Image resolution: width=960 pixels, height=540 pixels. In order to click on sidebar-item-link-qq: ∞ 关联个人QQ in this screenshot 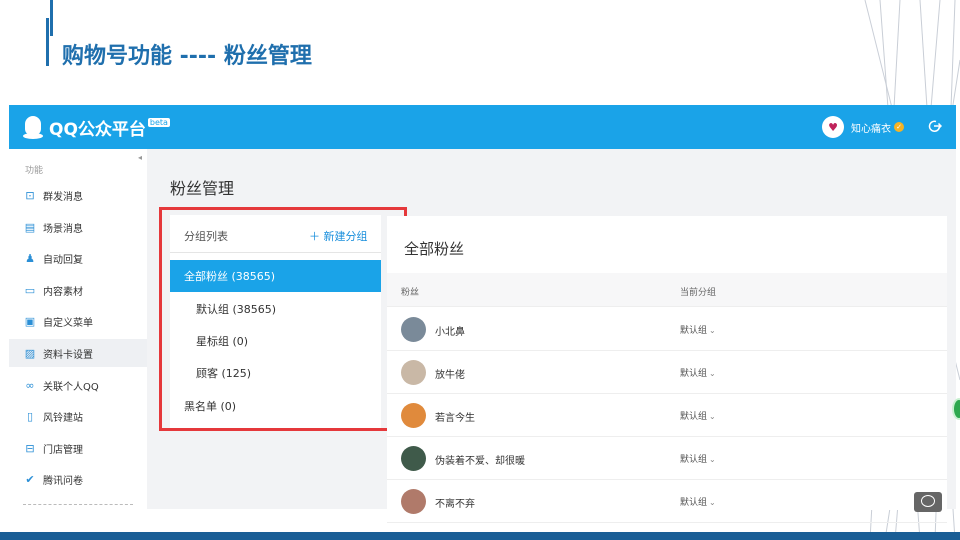, I will do `click(78, 385)`.